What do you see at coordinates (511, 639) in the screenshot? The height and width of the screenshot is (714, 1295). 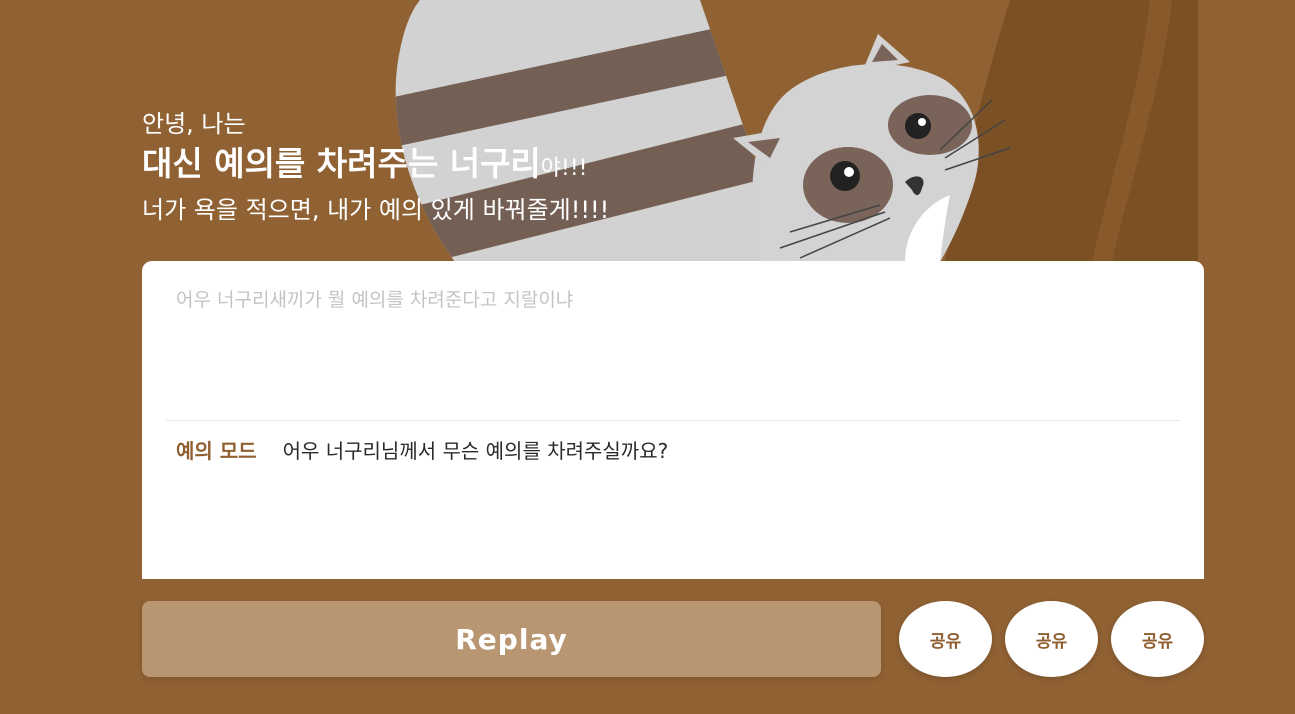 I see `replay-button: Replay` at bounding box center [511, 639].